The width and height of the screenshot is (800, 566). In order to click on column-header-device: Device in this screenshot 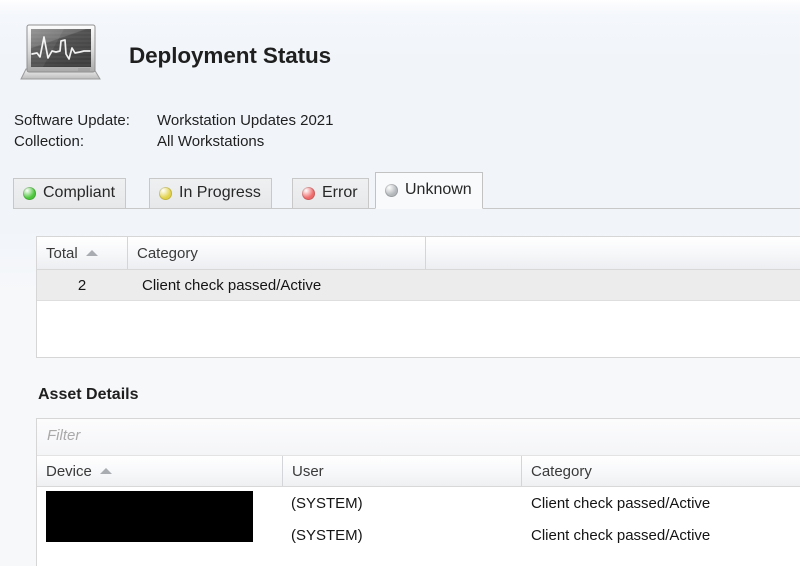, I will do `click(159, 471)`.